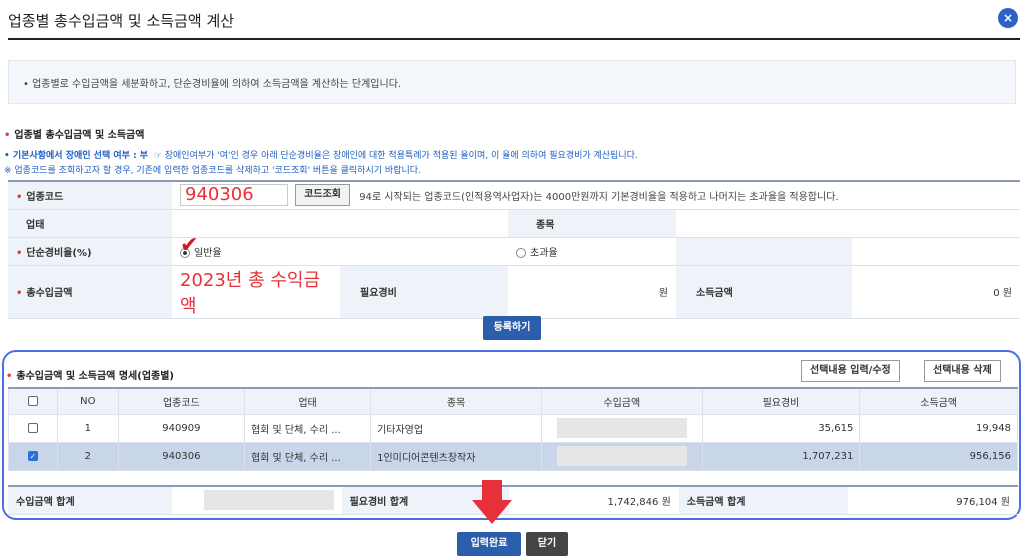  Describe the element at coordinates (781, 428) in the screenshot. I see `row-expense: 35,615` at that location.